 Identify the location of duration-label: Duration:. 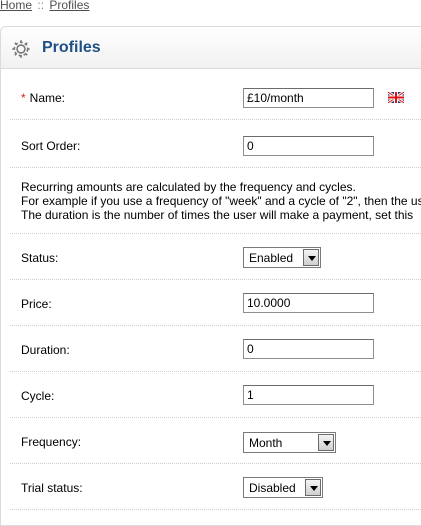
(45, 350).